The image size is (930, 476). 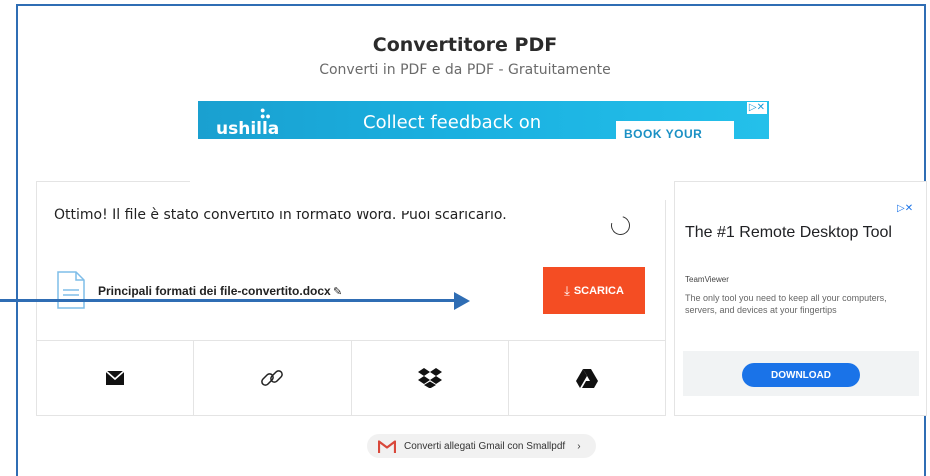 What do you see at coordinates (265, 113) in the screenshot?
I see `logo-dots-icon: ● ●●` at bounding box center [265, 113].